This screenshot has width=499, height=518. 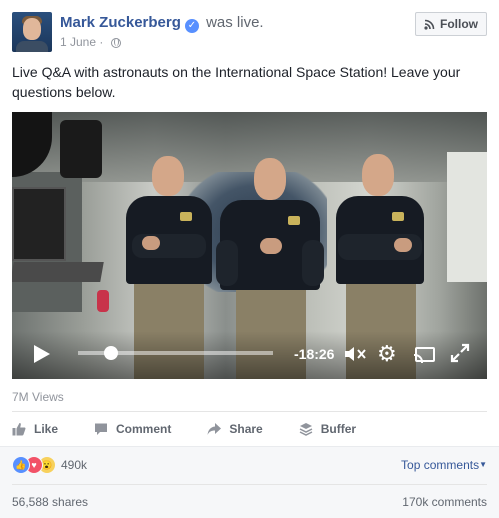 What do you see at coordinates (103, 301) in the screenshot?
I see `red-equipment` at bounding box center [103, 301].